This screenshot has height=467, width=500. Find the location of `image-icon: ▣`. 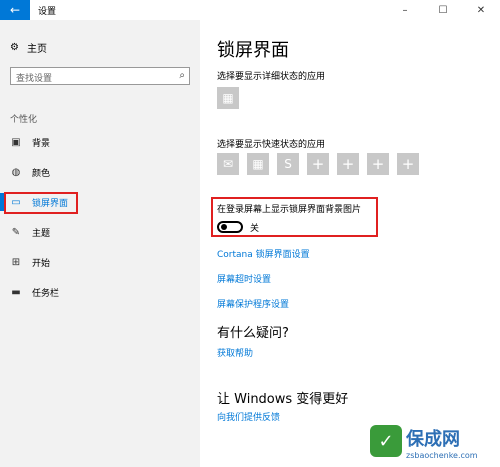

image-icon: ▣ is located at coordinates (16, 142).